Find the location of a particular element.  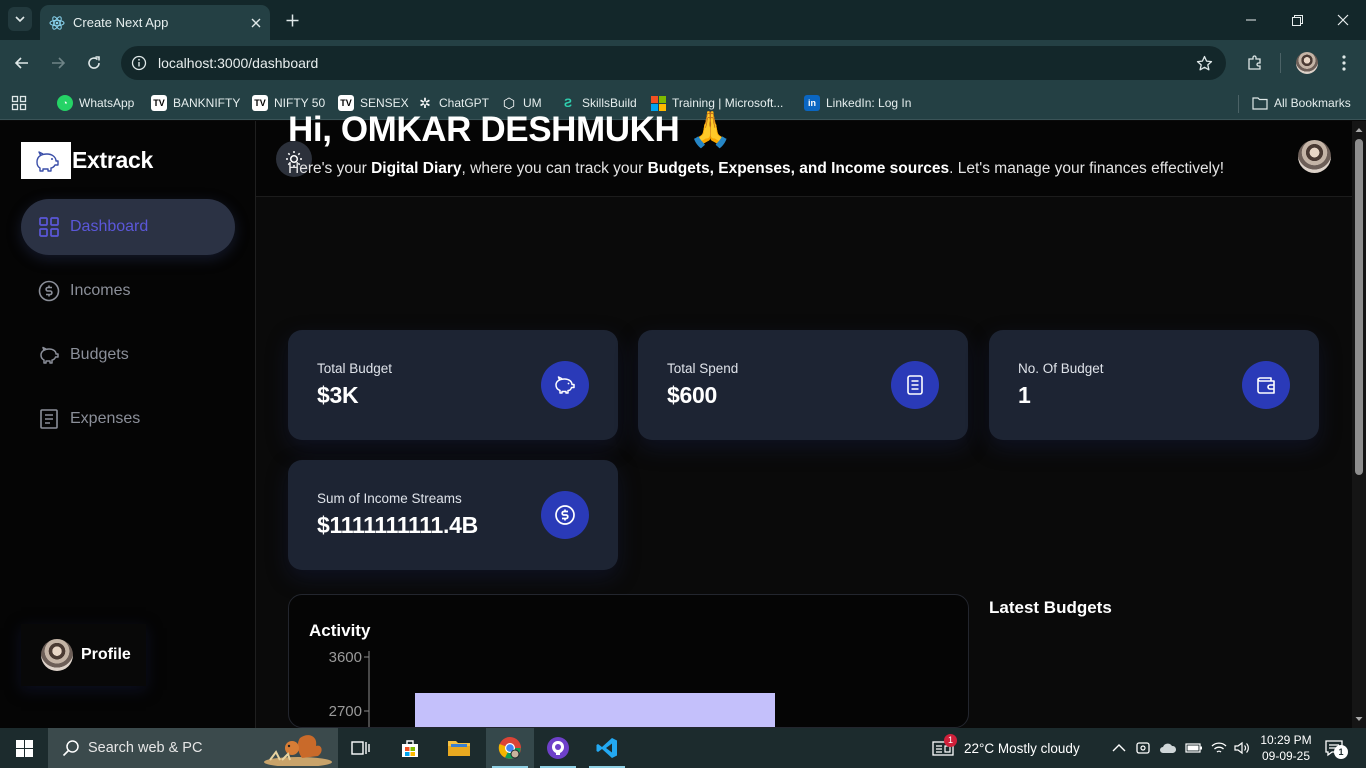

app-logo: Extrack is located at coordinates (87, 160).